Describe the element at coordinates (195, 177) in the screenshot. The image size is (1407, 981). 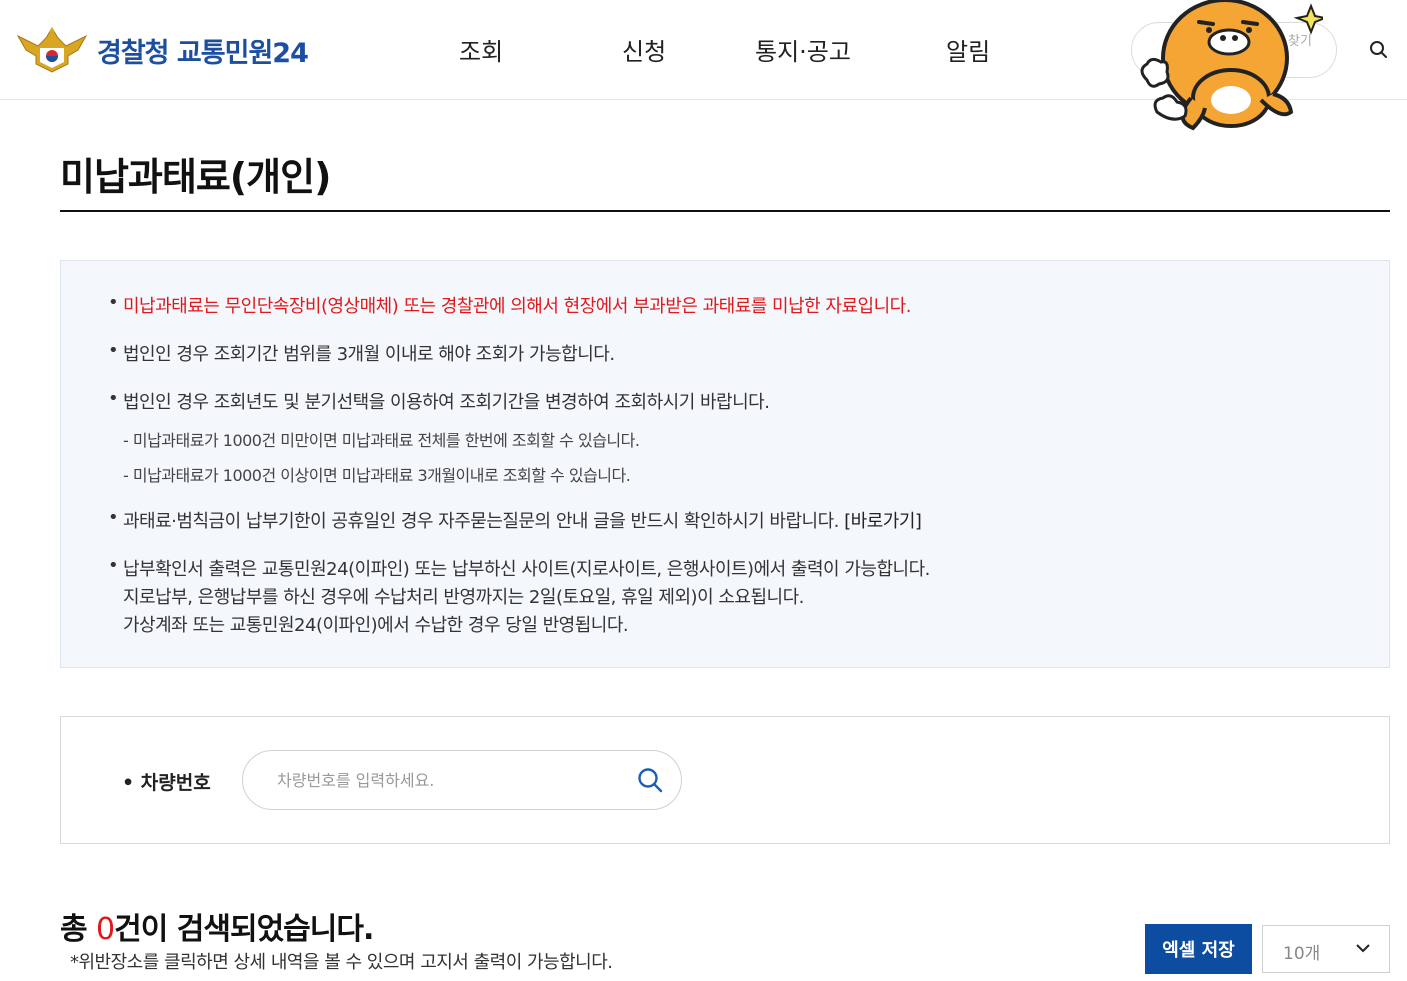
I see `page-title: 미납과태료(개인)` at that location.